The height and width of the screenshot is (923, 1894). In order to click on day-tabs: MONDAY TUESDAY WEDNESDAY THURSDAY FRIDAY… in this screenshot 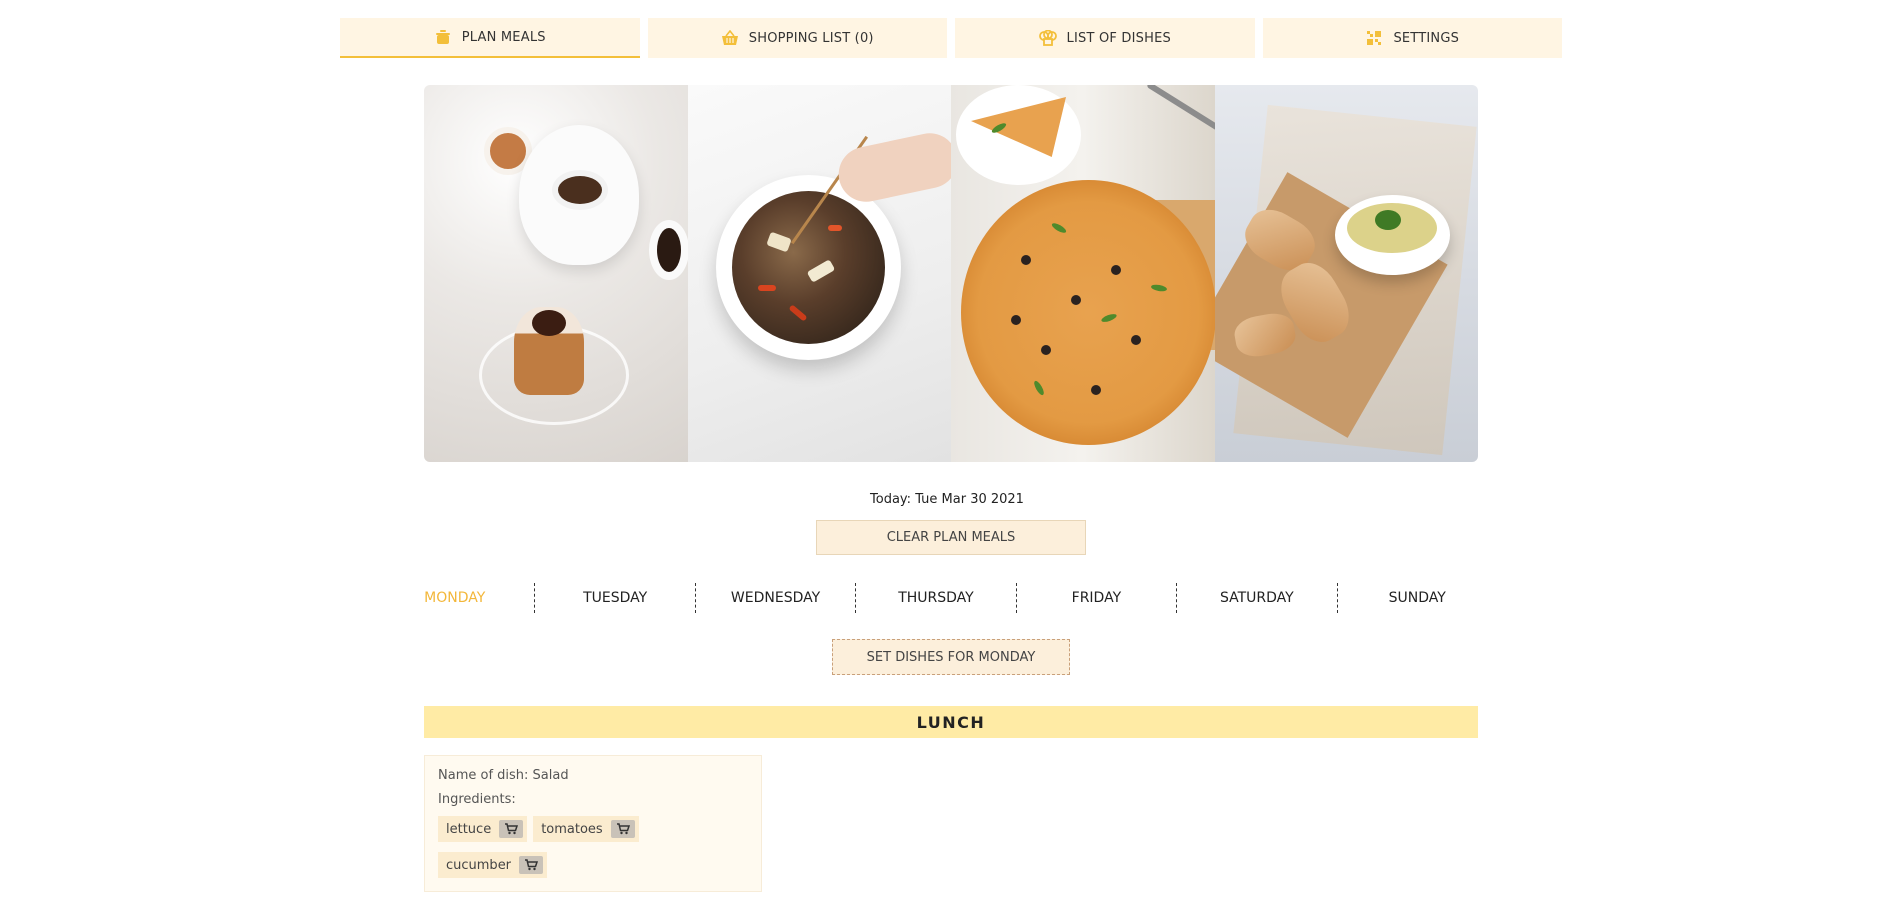, I will do `click(936, 598)`.